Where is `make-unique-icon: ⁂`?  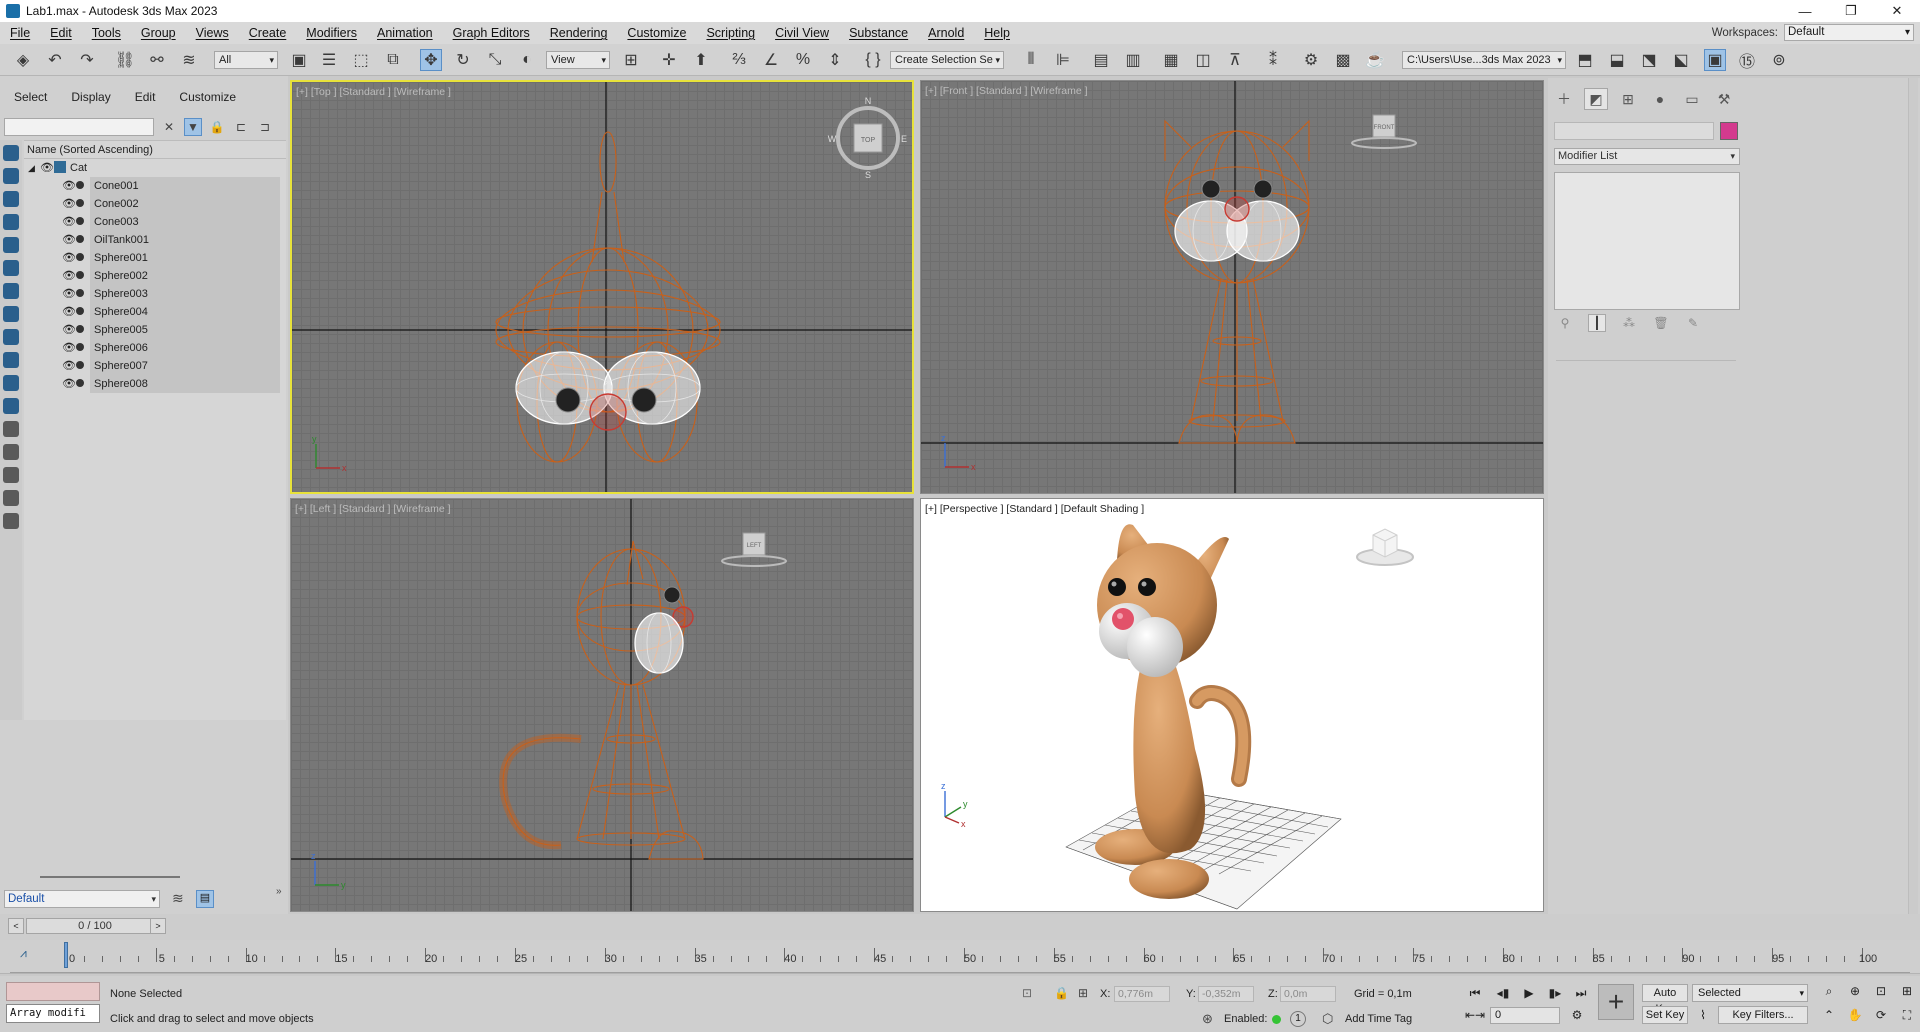
make-unique-icon: ⁂ is located at coordinates (1629, 323).